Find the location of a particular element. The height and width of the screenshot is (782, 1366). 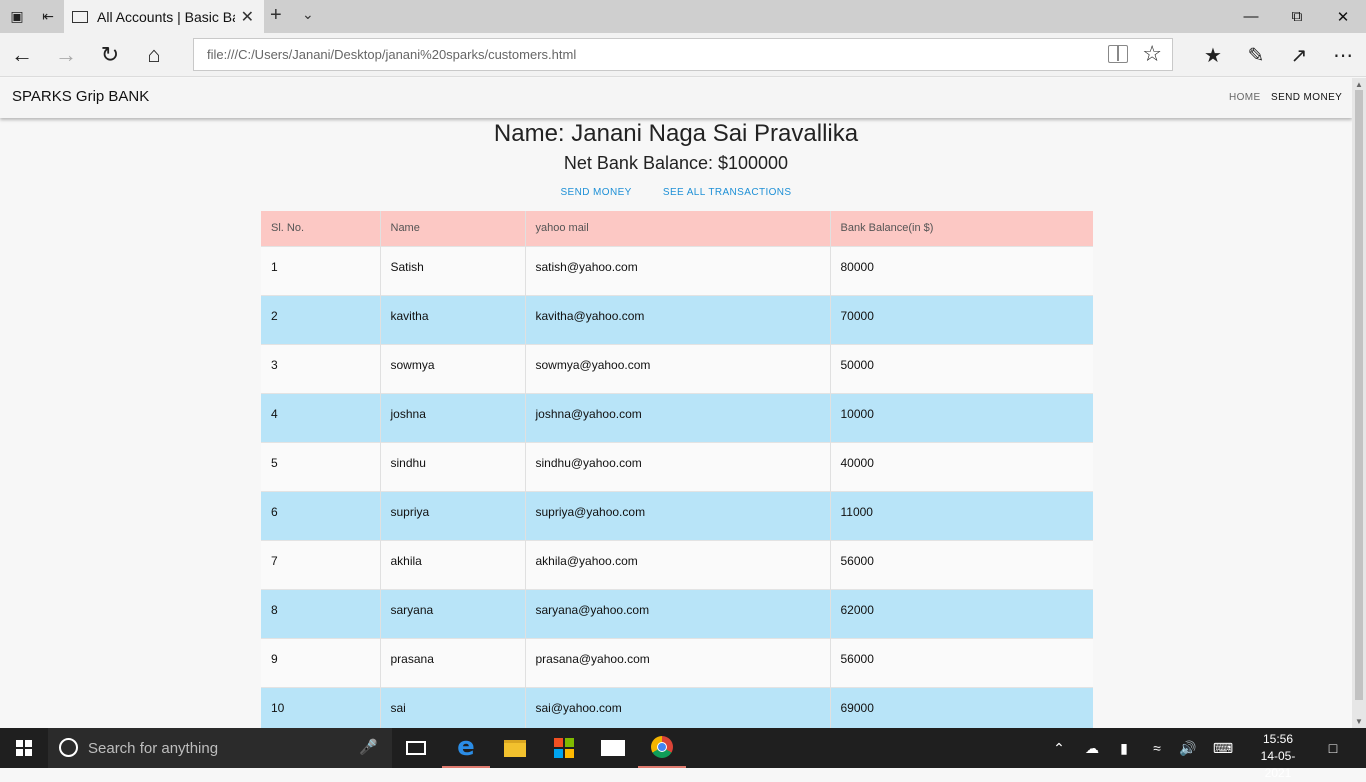

account-actions: SEND MONEY SEE ALL TRANSACTIONS is located at coordinates (676, 192).